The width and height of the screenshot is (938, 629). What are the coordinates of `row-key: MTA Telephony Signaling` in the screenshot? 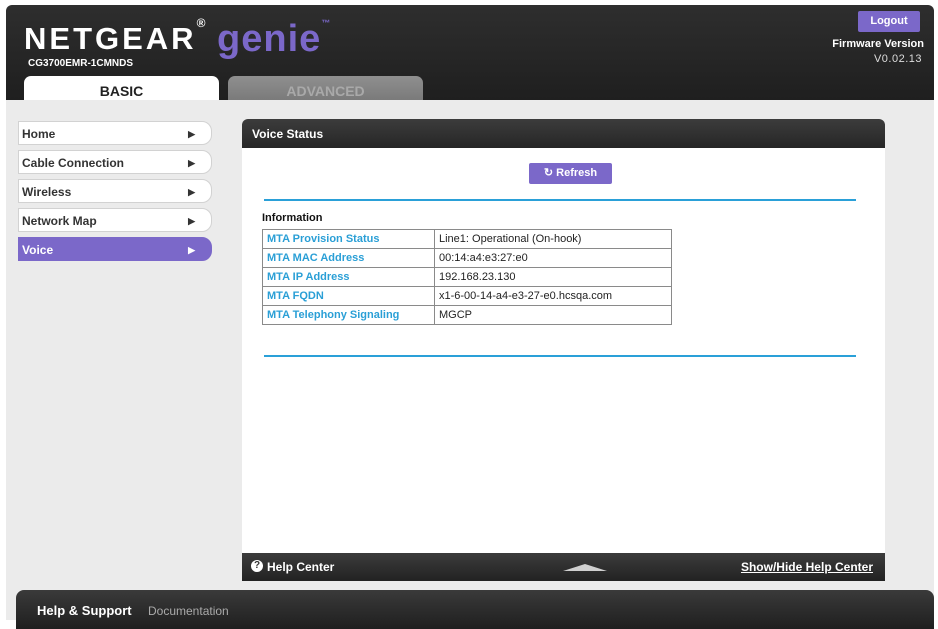 It's located at (348, 315).